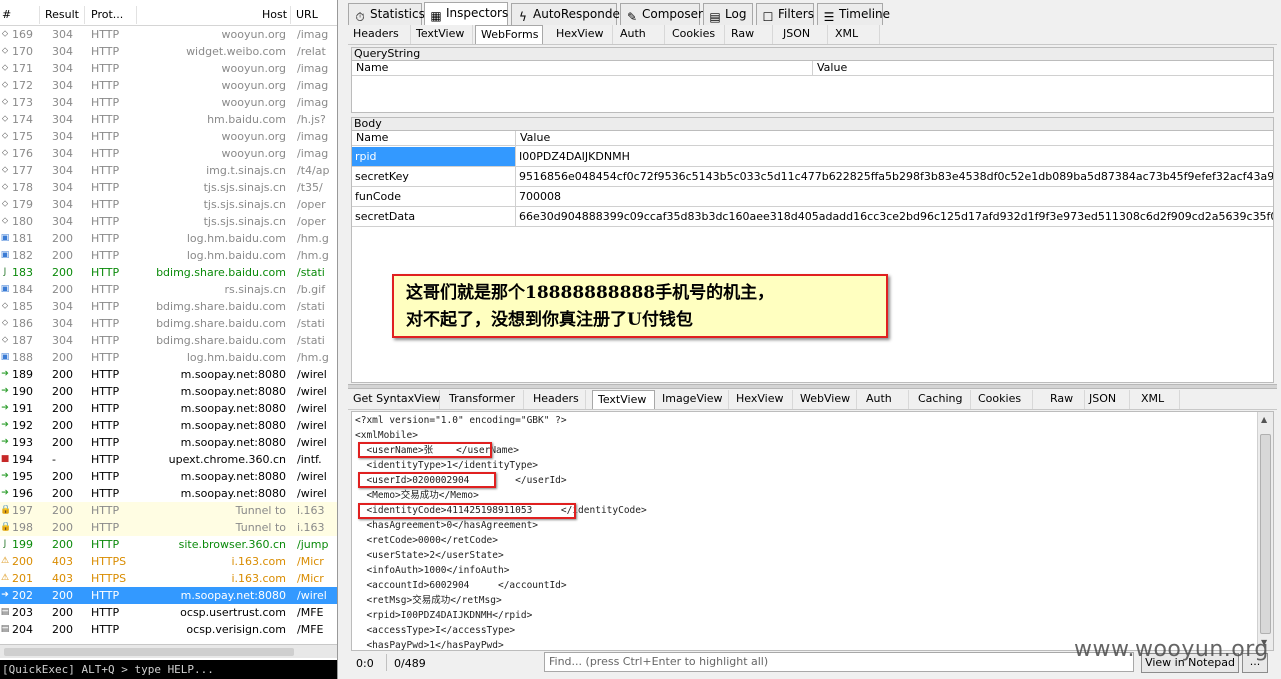  What do you see at coordinates (942, 399) in the screenshot?
I see `resp-tab-caching: Caching` at bounding box center [942, 399].